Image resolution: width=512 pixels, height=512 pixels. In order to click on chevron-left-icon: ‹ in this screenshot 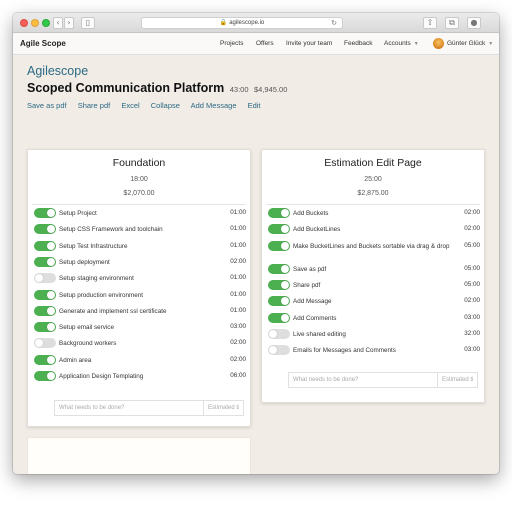, I will do `click(58, 23)`.